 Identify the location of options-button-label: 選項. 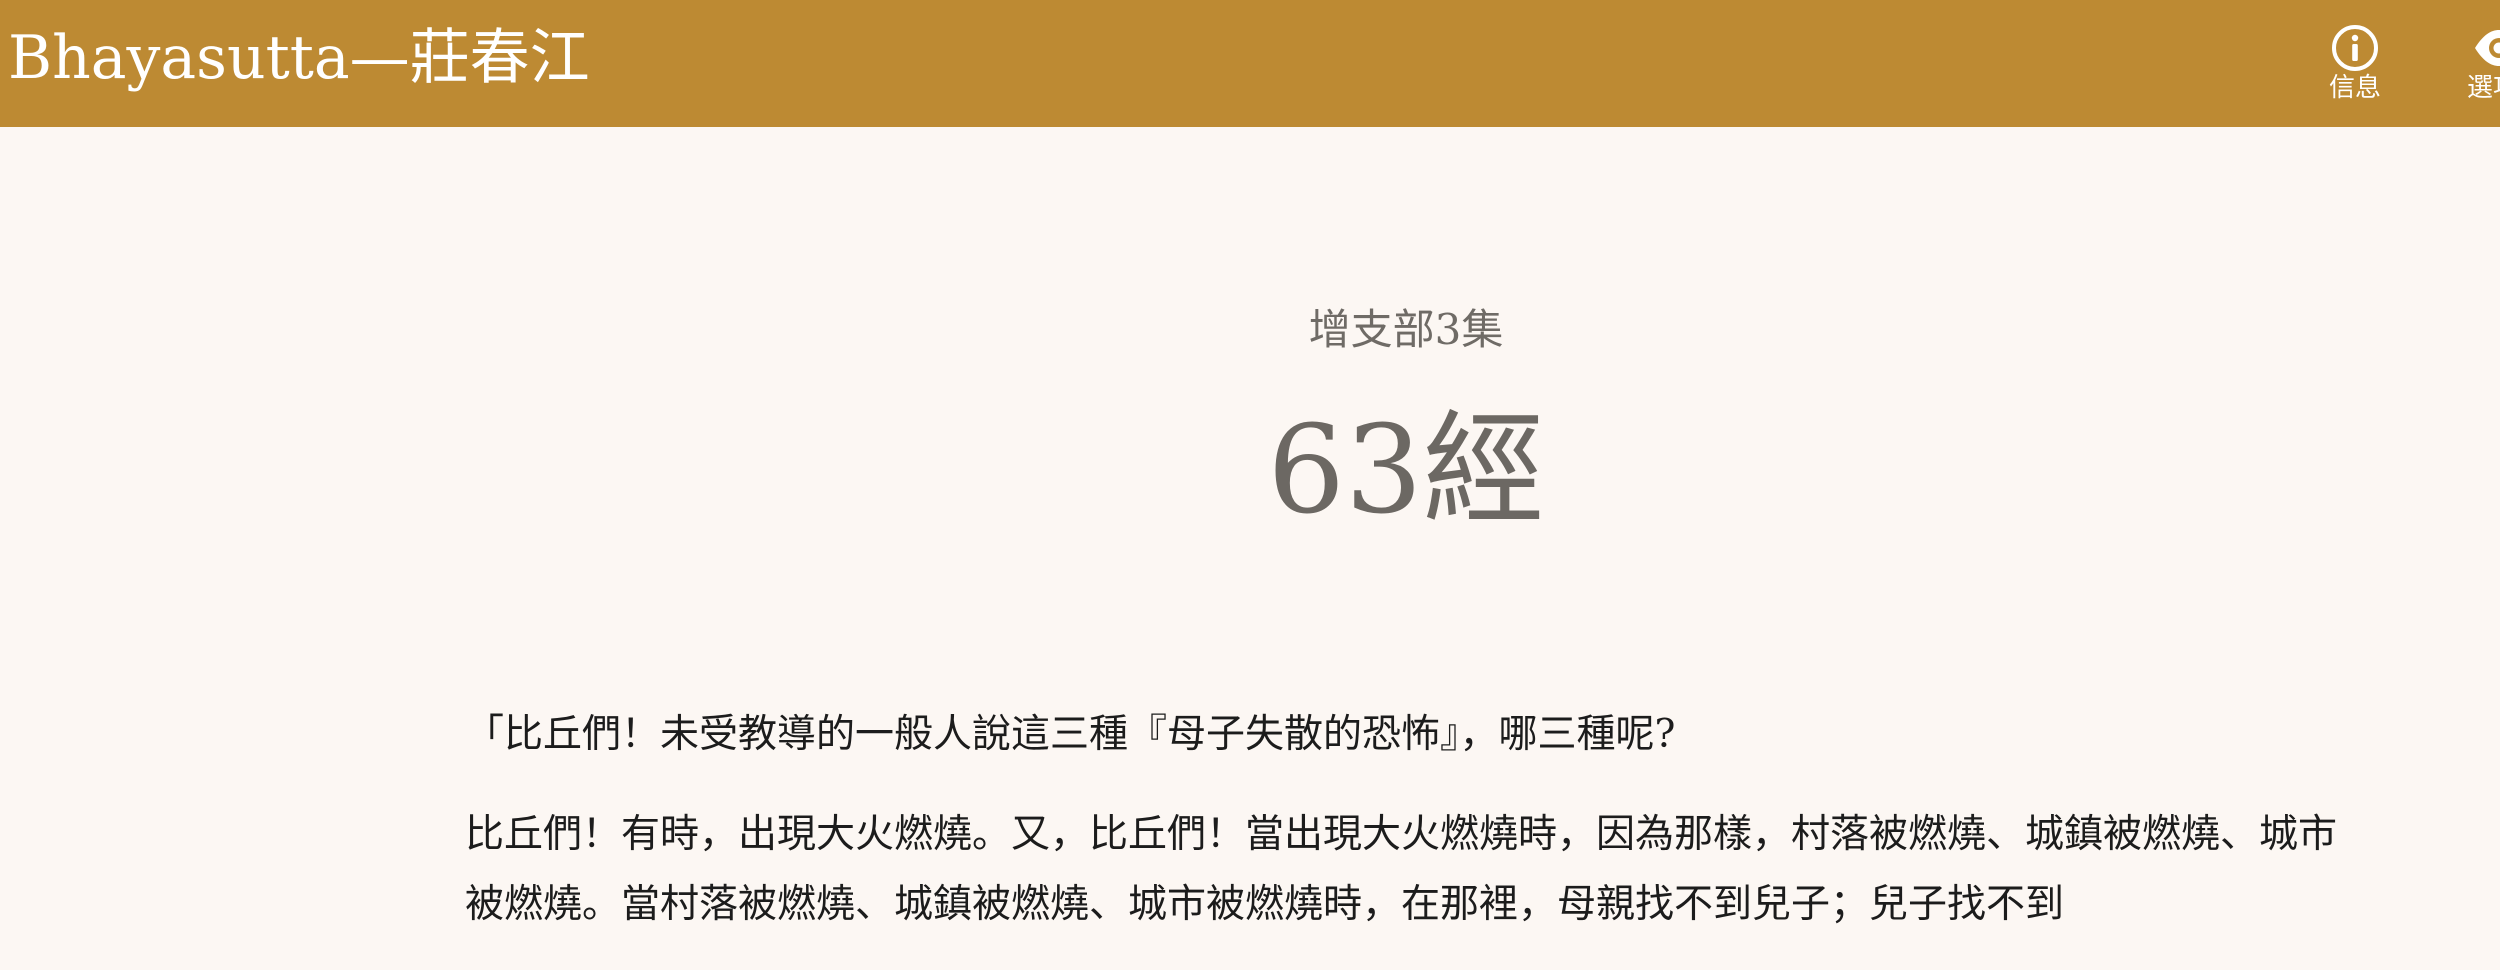
(2483, 88).